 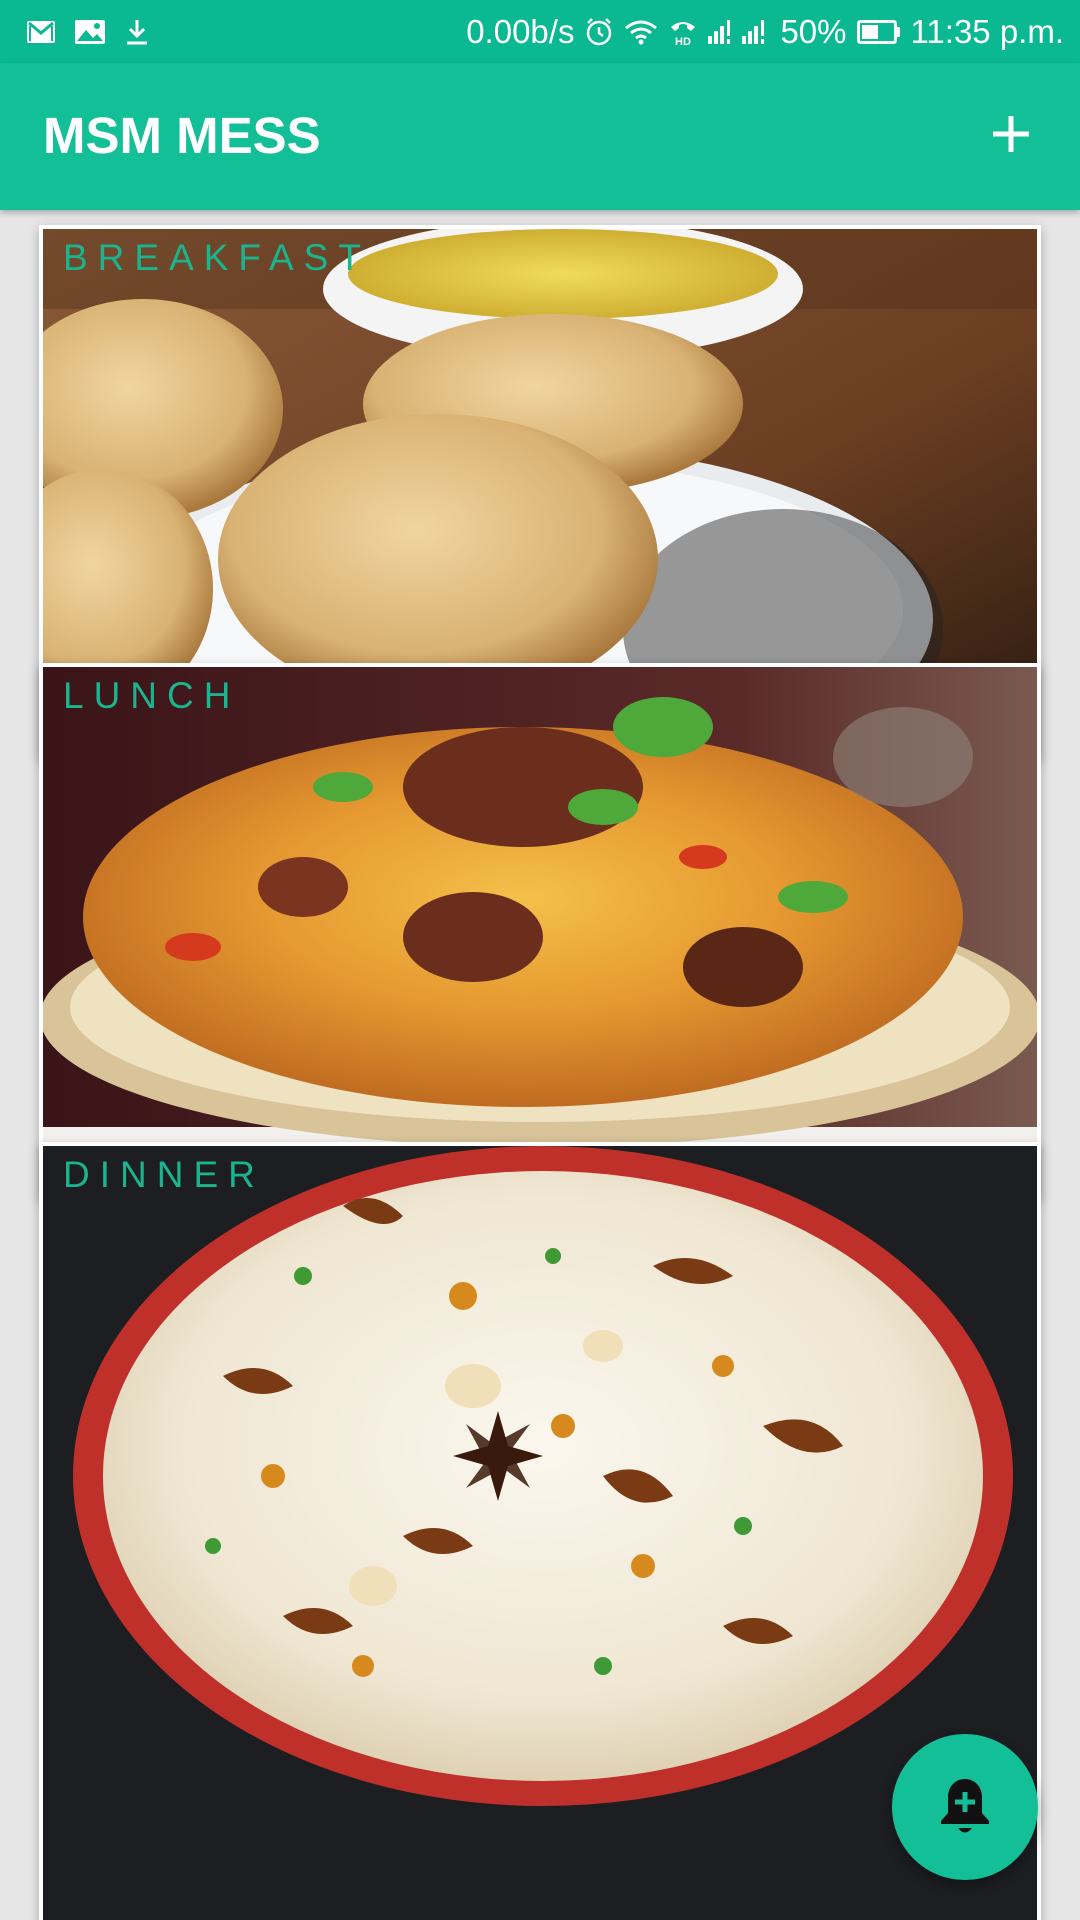 I want to click on network-speed: 0.00b/s, so click(x=520, y=31).